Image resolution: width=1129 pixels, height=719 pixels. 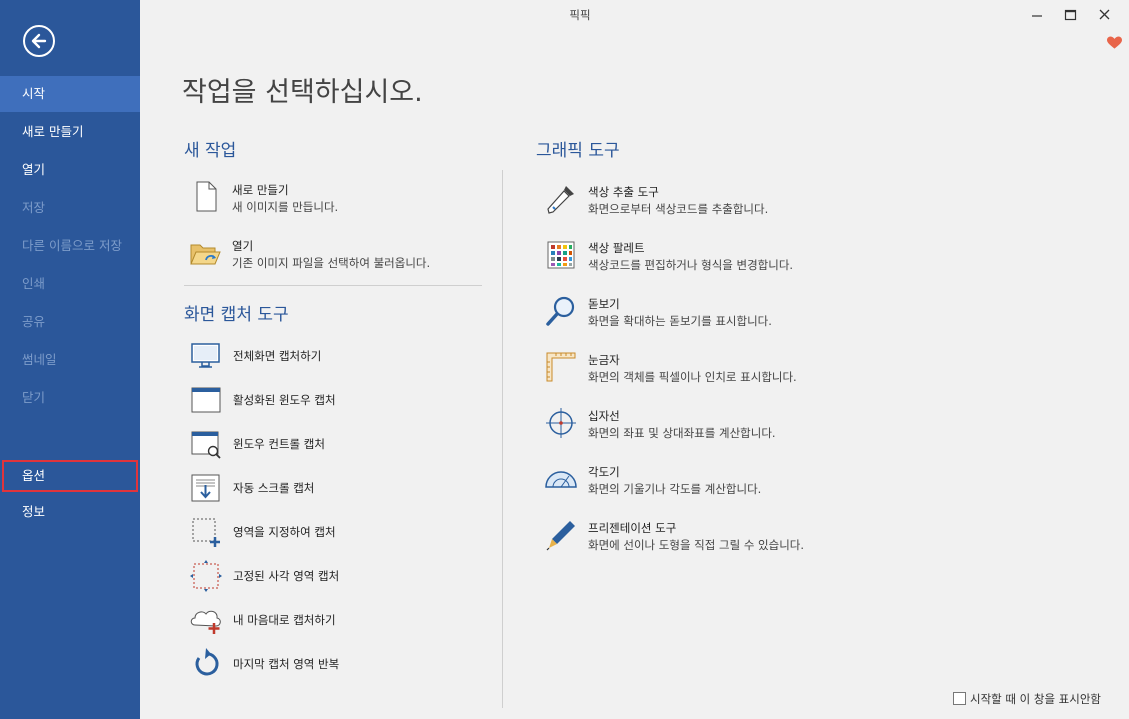 I want to click on item-description: 화면으로부터 색상코드를 추출합니다., so click(x=678, y=209).